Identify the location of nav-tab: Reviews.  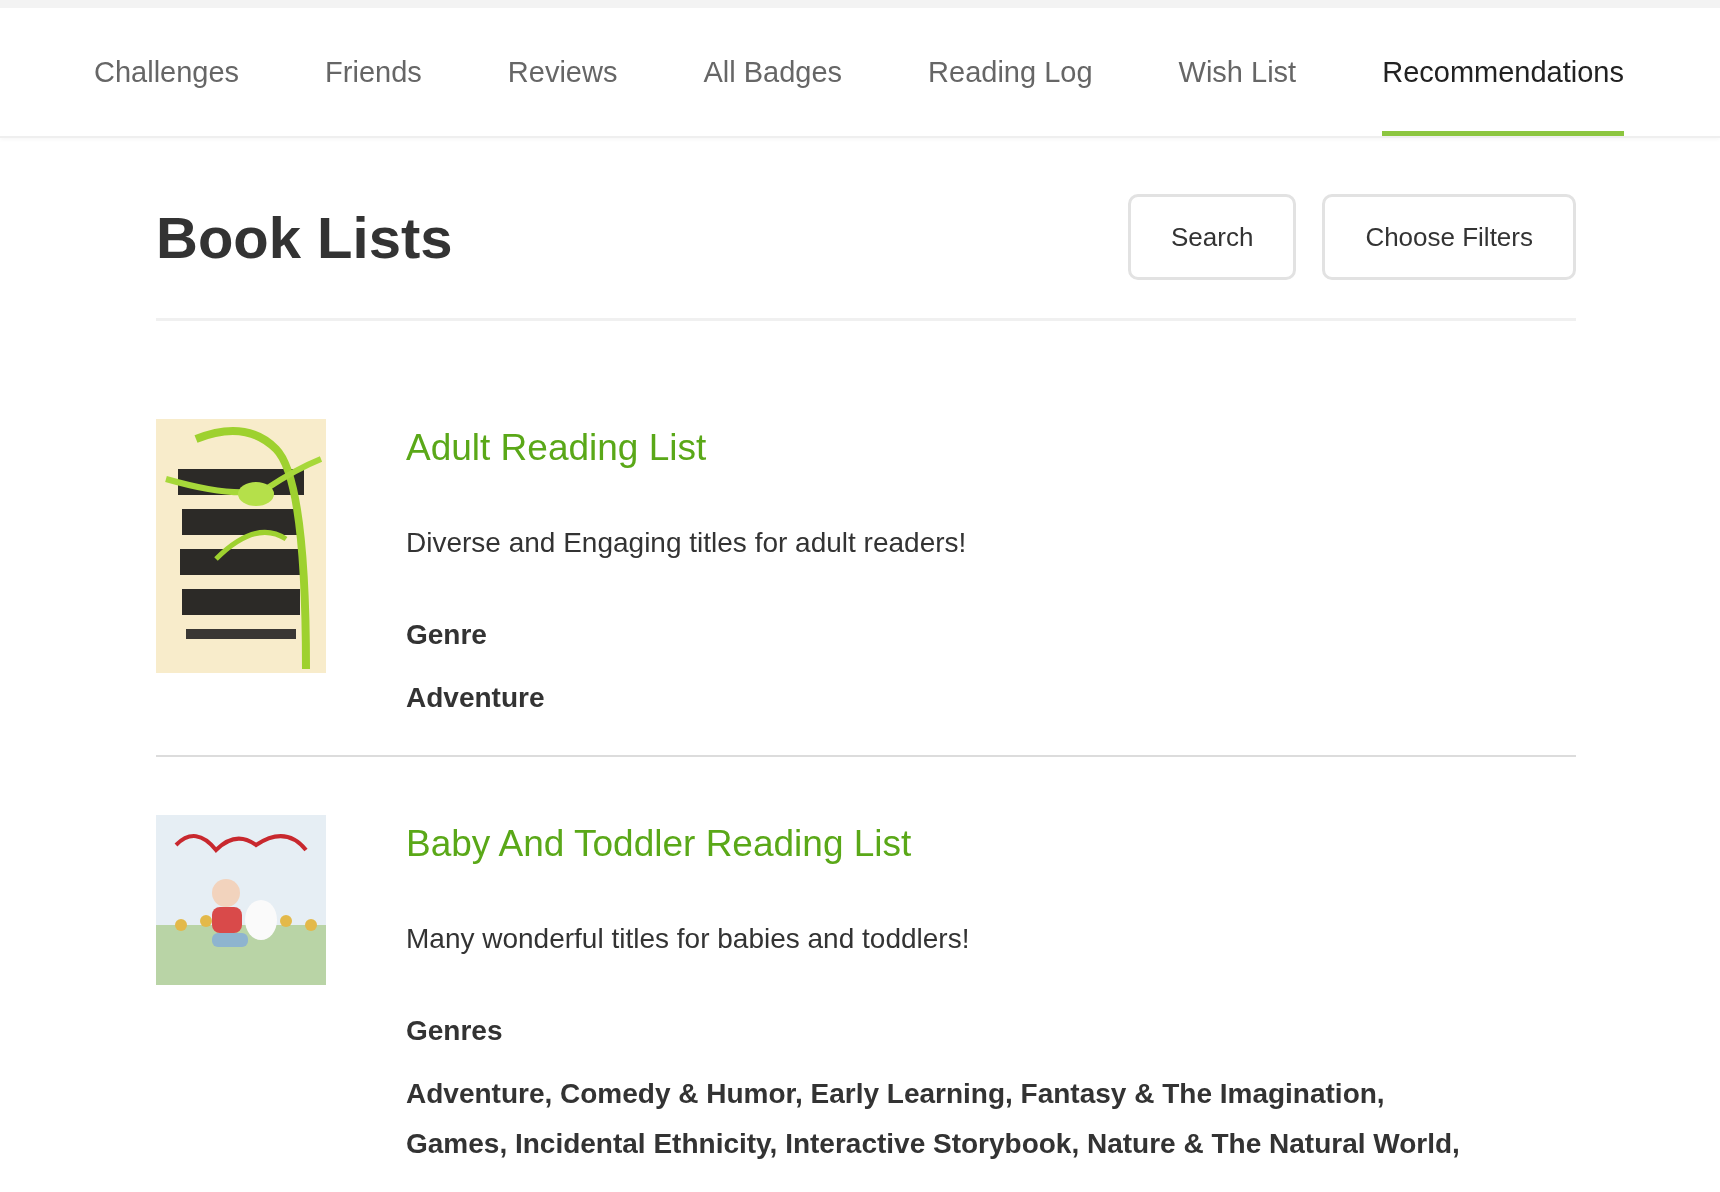
(562, 72).